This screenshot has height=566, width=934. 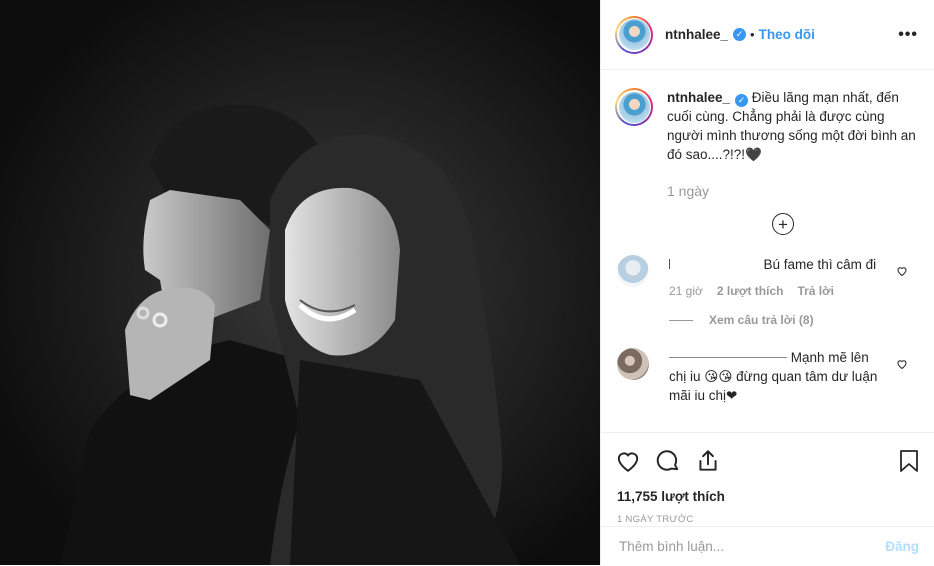 What do you see at coordinates (820, 264) in the screenshot?
I see `comment-text: Bú fame thì câm đi` at bounding box center [820, 264].